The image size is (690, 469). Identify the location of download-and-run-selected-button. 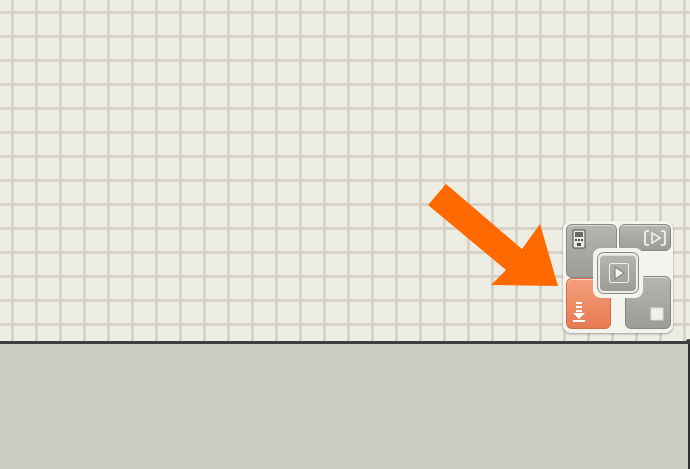
(645, 237).